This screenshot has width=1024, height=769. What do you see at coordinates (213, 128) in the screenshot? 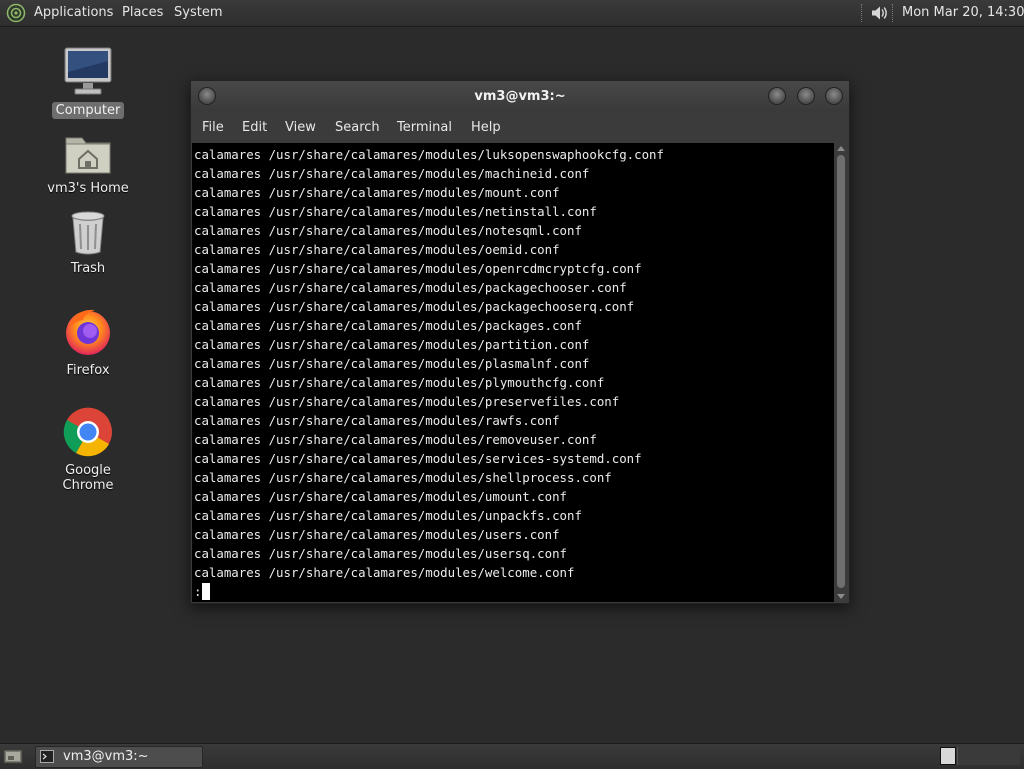
I see `menu-file: File` at bounding box center [213, 128].